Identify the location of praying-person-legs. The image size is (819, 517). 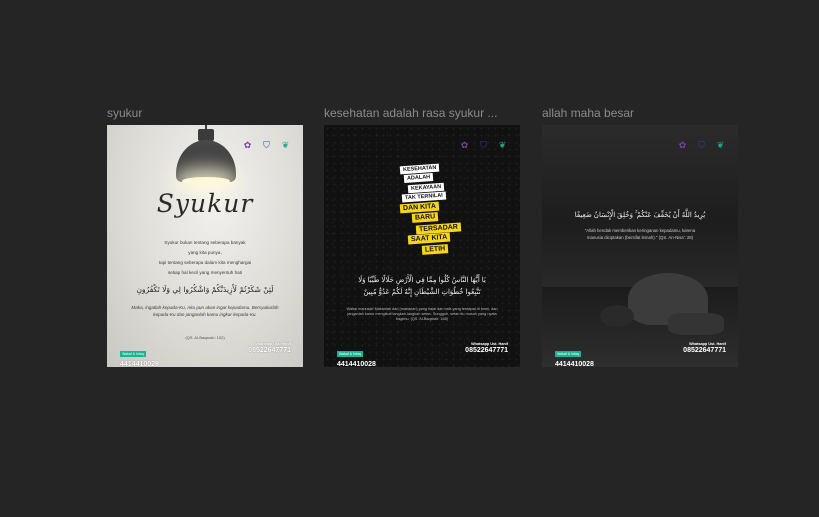
(696, 324).